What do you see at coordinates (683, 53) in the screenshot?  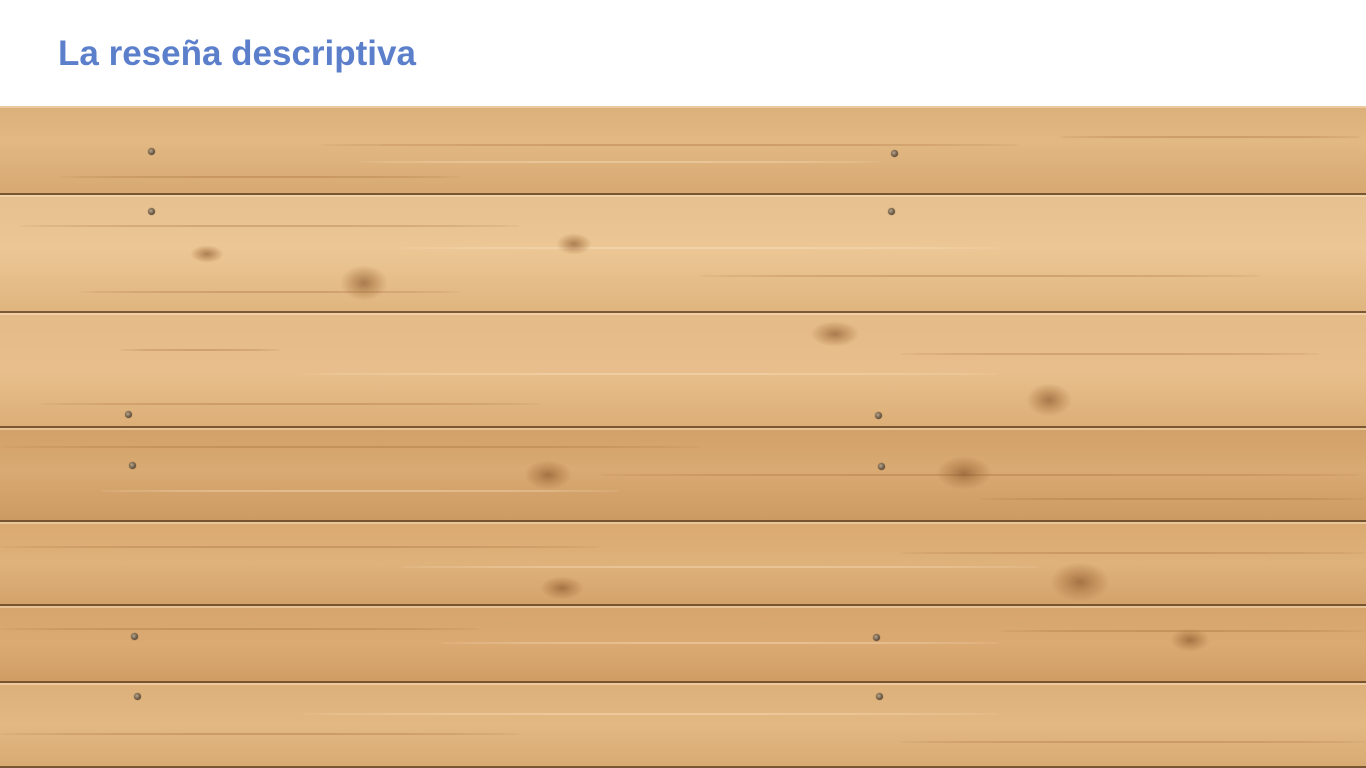 I see `slide-header: La reseña descriptiva` at bounding box center [683, 53].